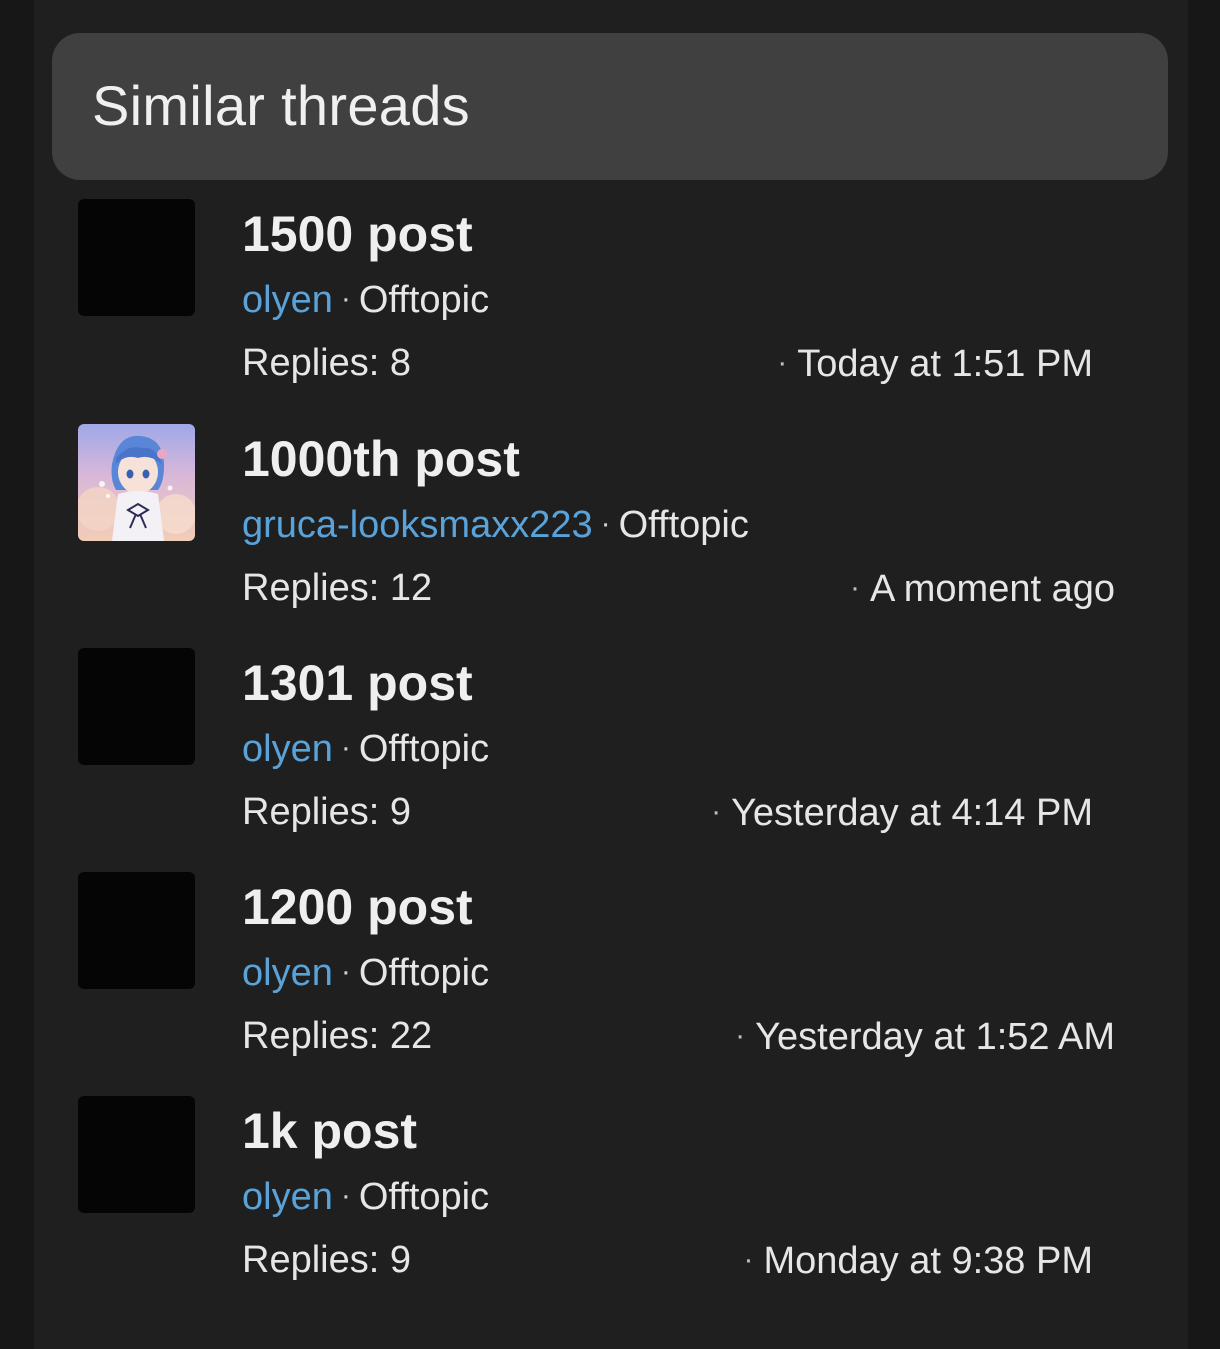  I want to click on time-label: Monday at 9:38 PM, so click(928, 1261).